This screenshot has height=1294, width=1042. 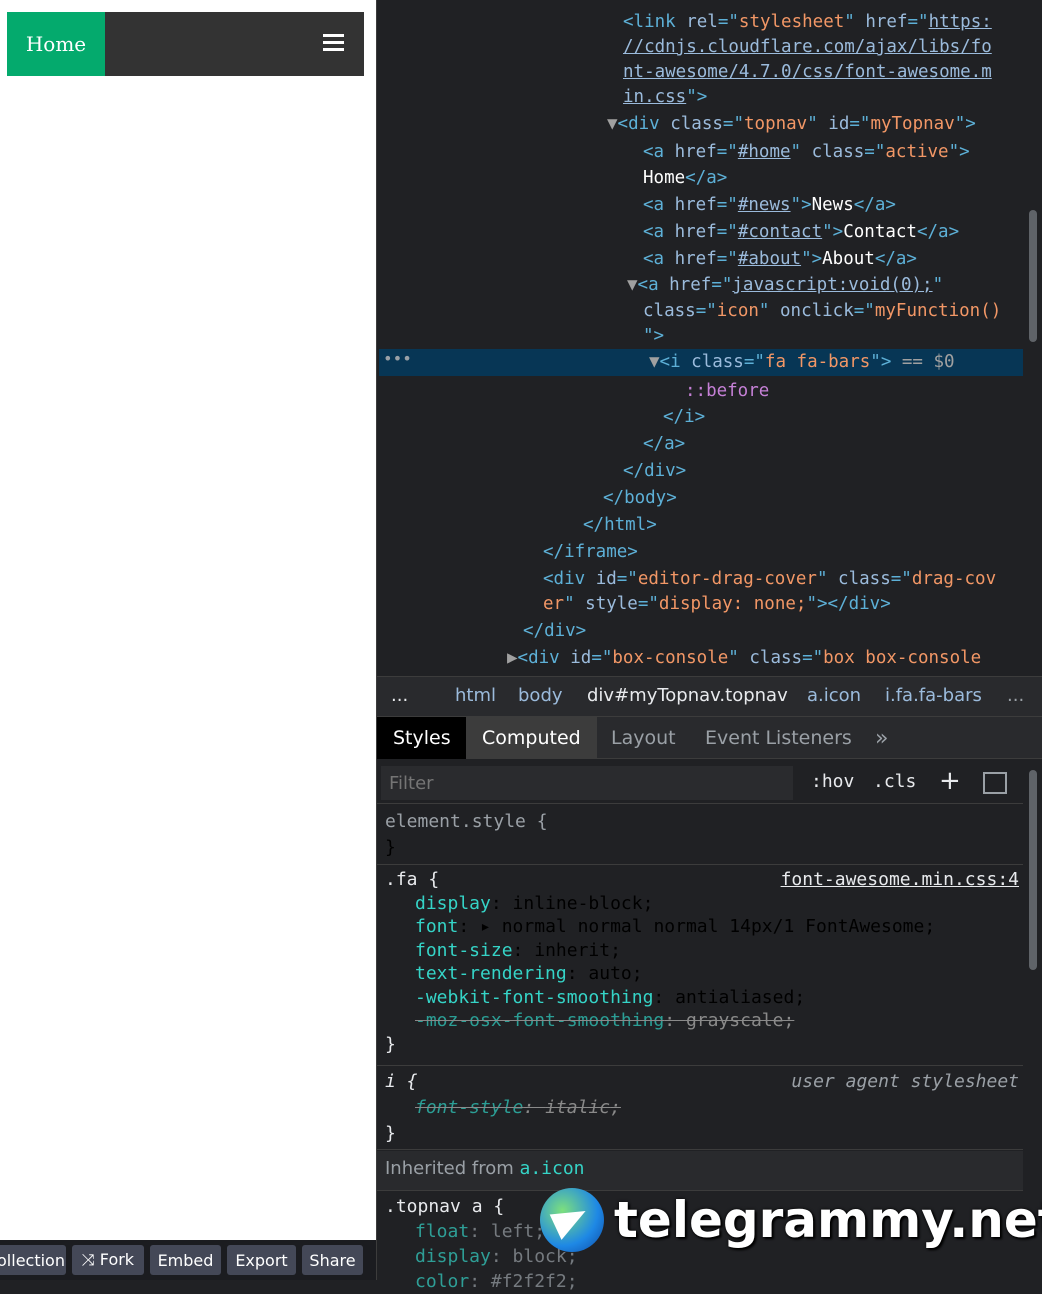 I want to click on tab-styles: Styles, so click(x=422, y=738).